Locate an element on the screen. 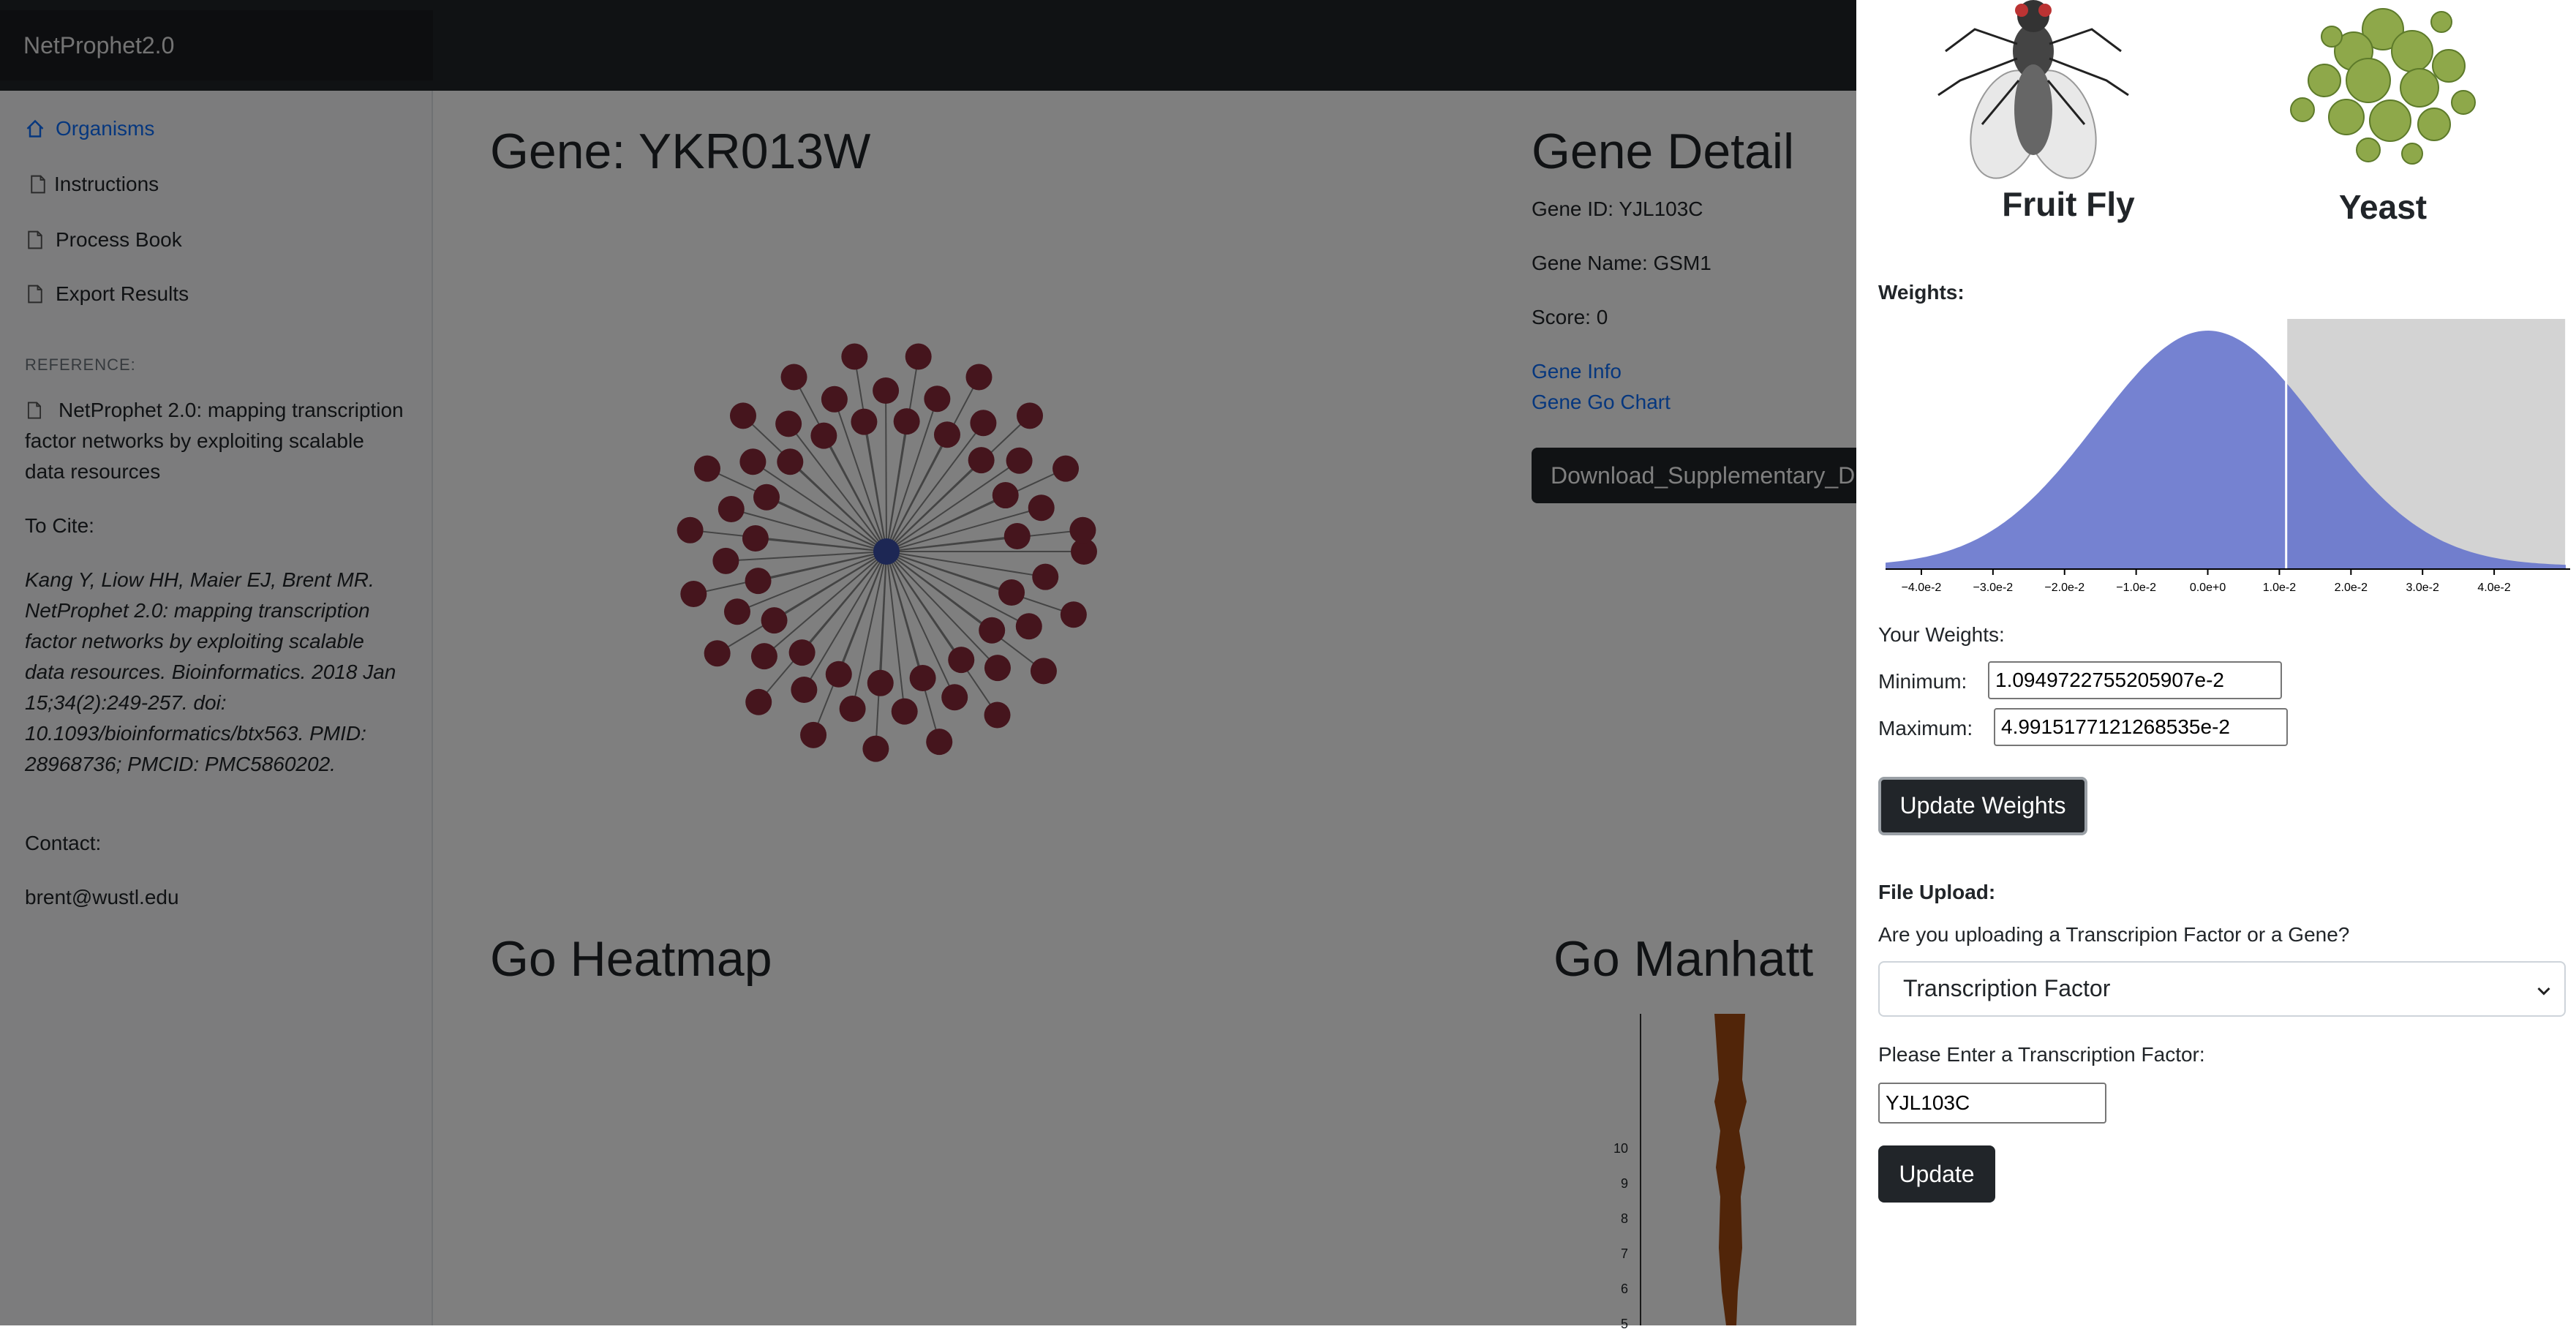 The height and width of the screenshot is (1332, 2576). weights-x-tick-label: 2.0e-2 is located at coordinates (2351, 588).